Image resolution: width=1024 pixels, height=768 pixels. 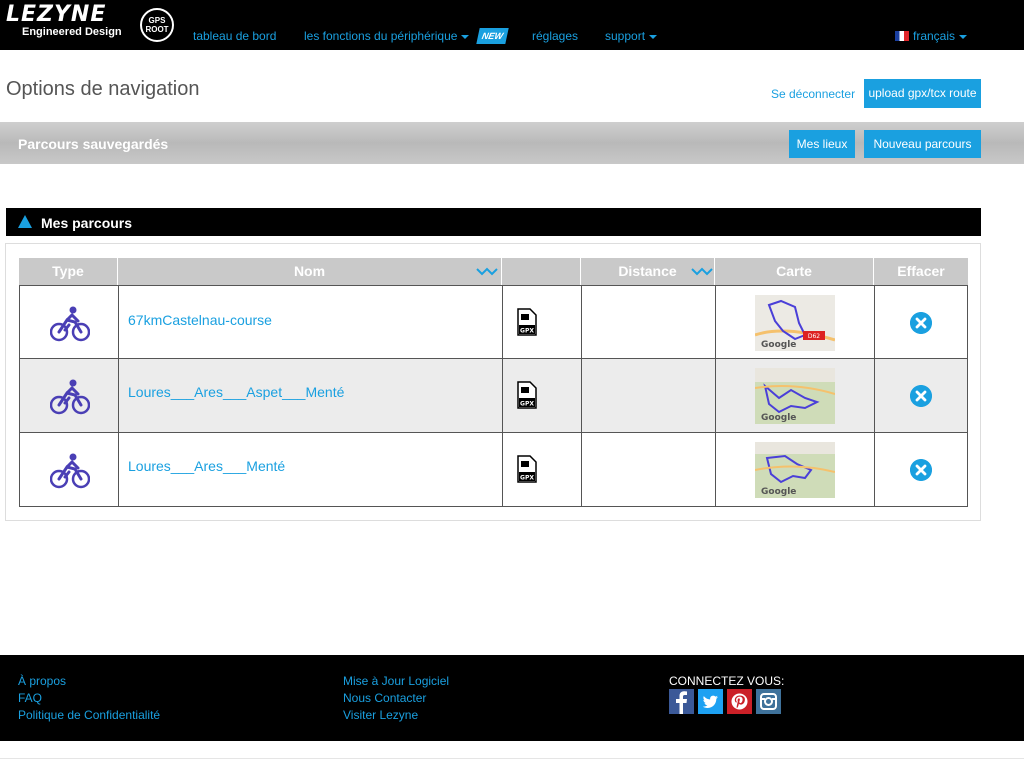 I want to click on instagram-icon, so click(x=768, y=701).